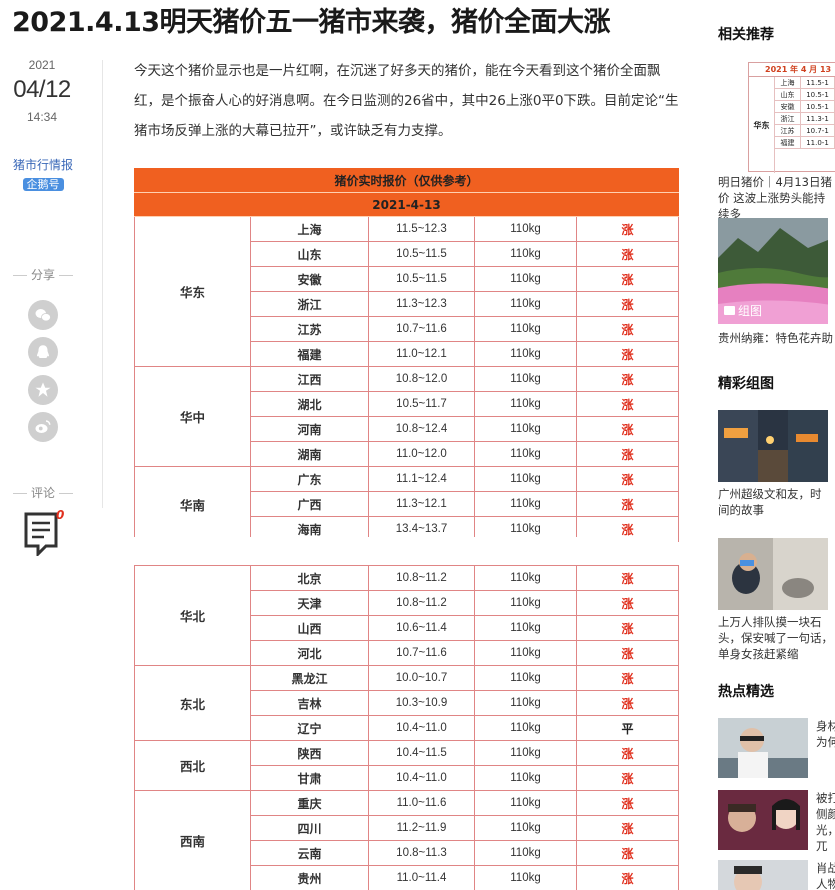 This screenshot has height=890, width=835. Describe the element at coordinates (788, 106) in the screenshot. I see `mini-province-cell: 安徽` at that location.